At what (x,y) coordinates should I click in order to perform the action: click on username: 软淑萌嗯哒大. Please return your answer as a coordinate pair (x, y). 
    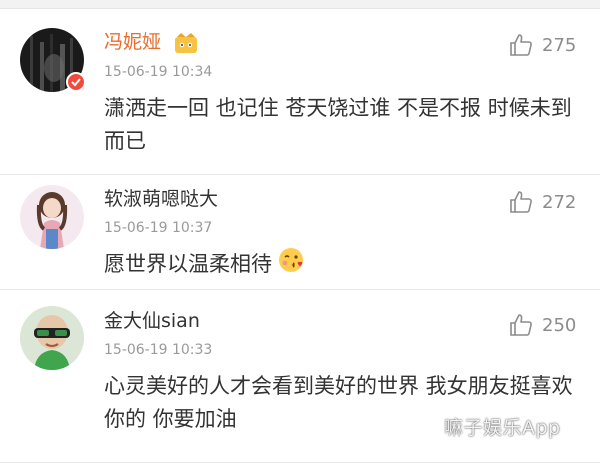
    Looking at the image, I should click on (161, 199).